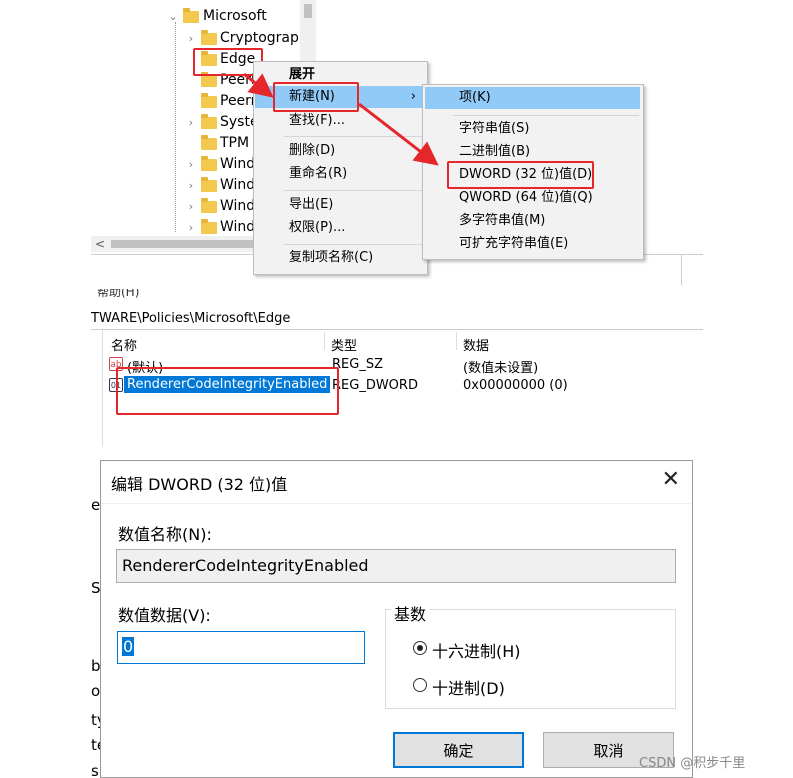 The width and height of the screenshot is (793, 778). Describe the element at coordinates (692, 763) in the screenshot. I see `watermark: CSDN @积步千里` at that location.